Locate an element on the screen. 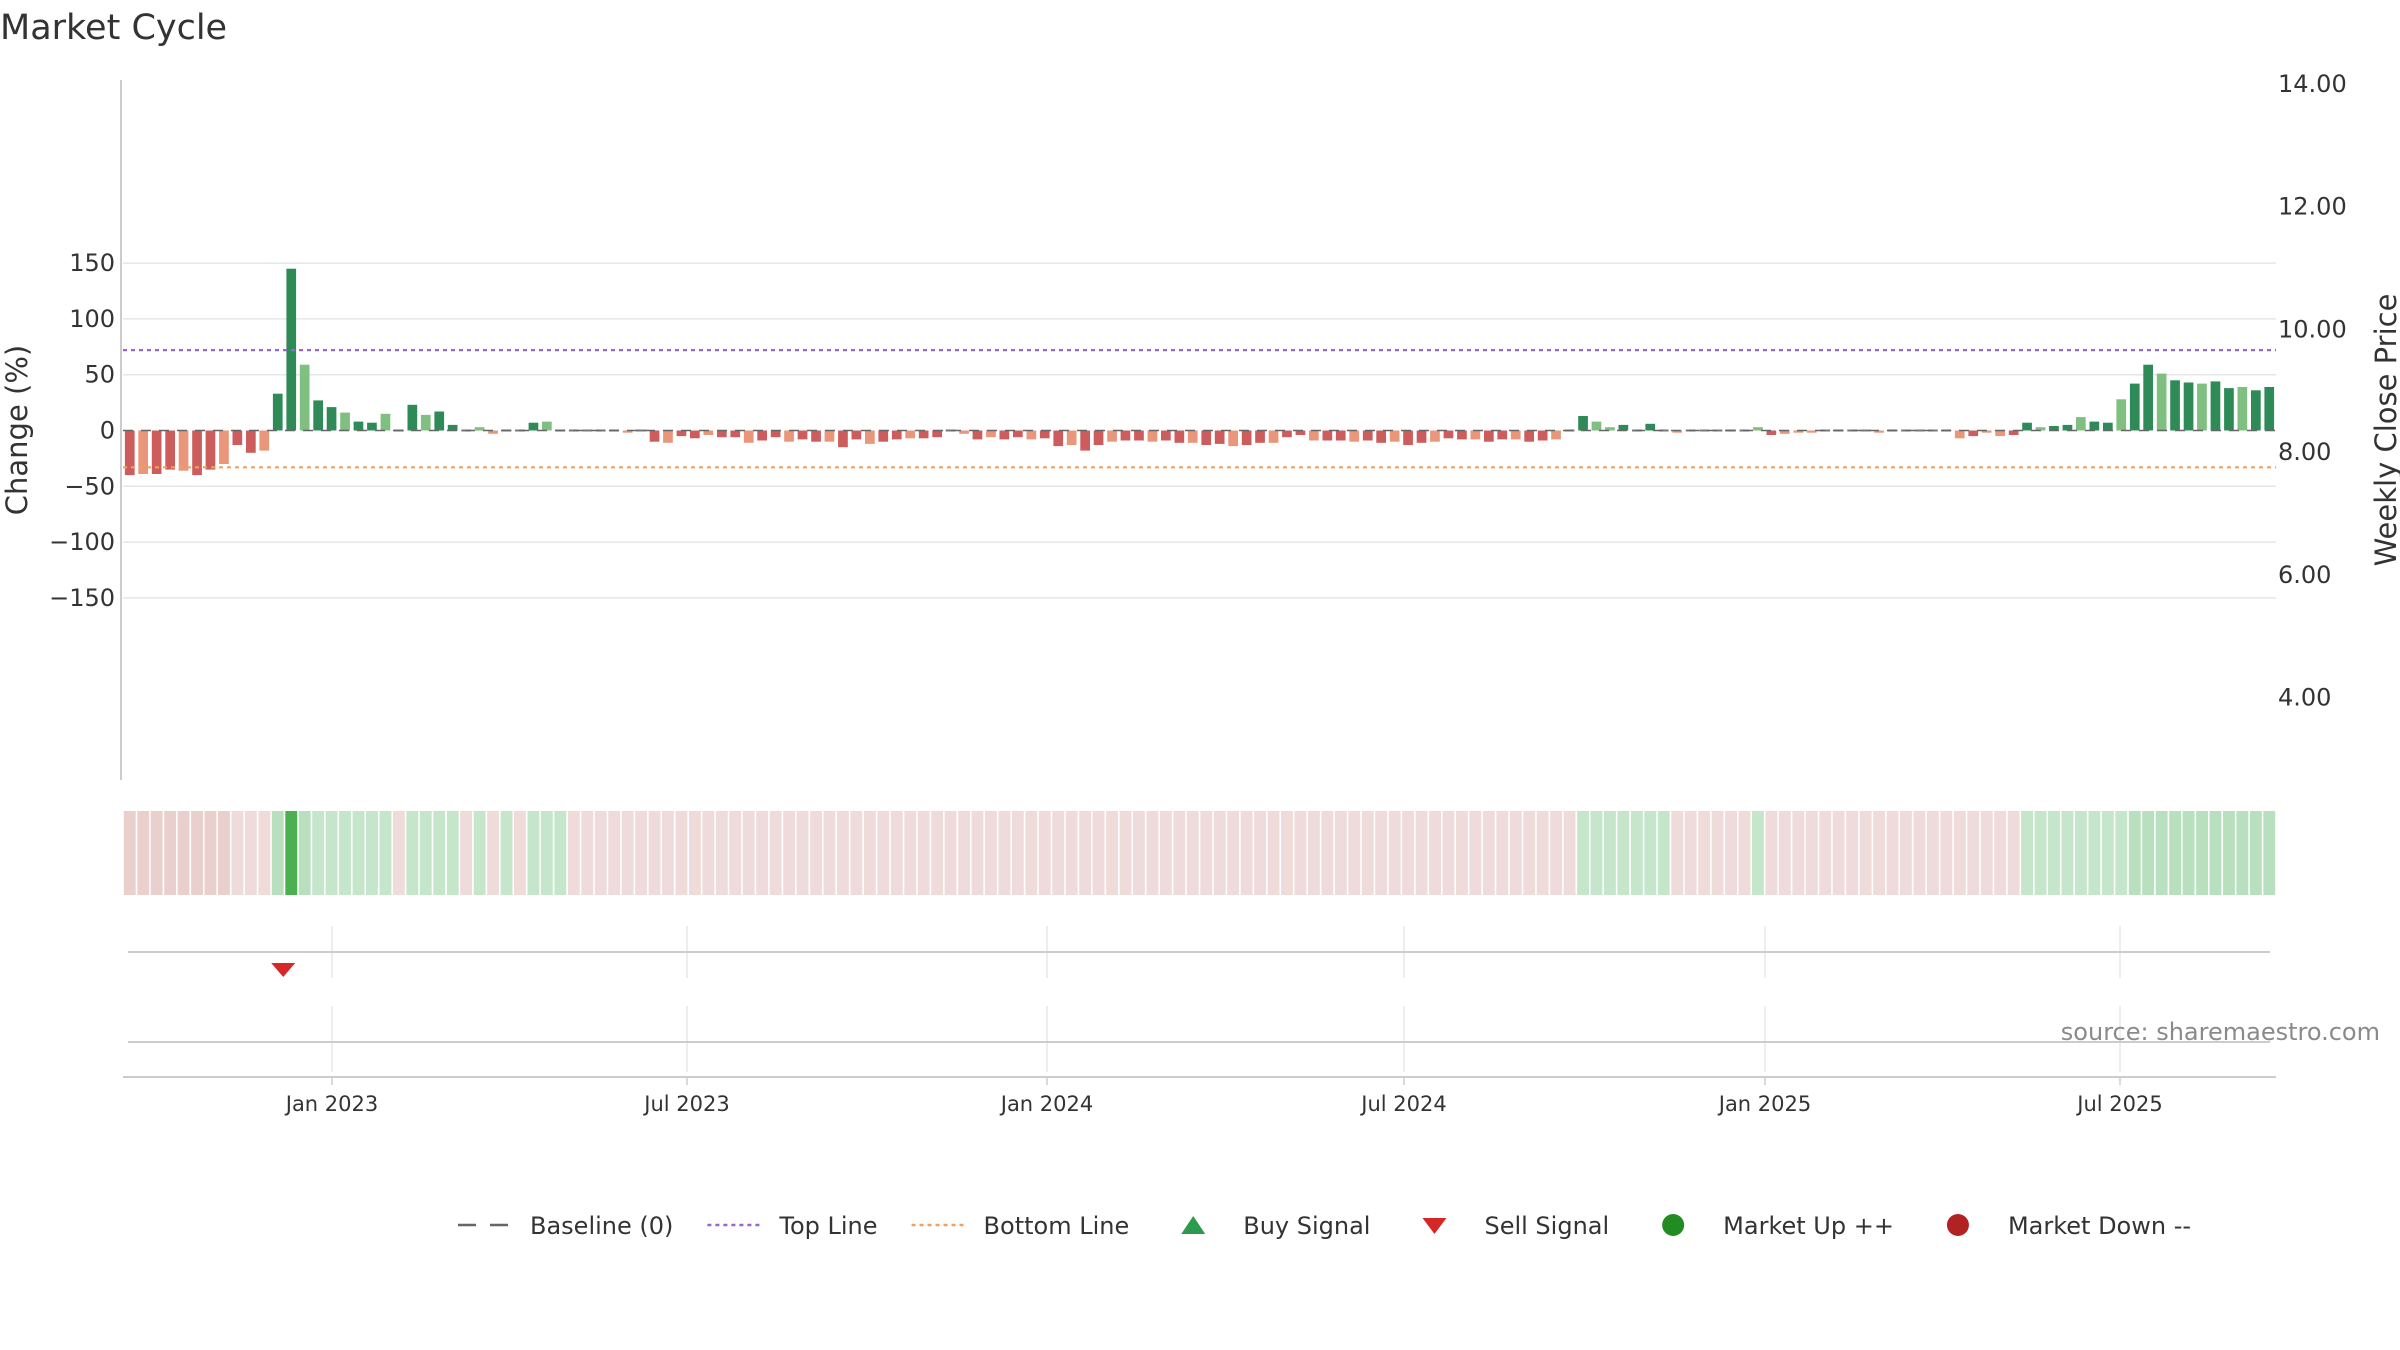  y-tick-label: −50 is located at coordinates (89, 486).